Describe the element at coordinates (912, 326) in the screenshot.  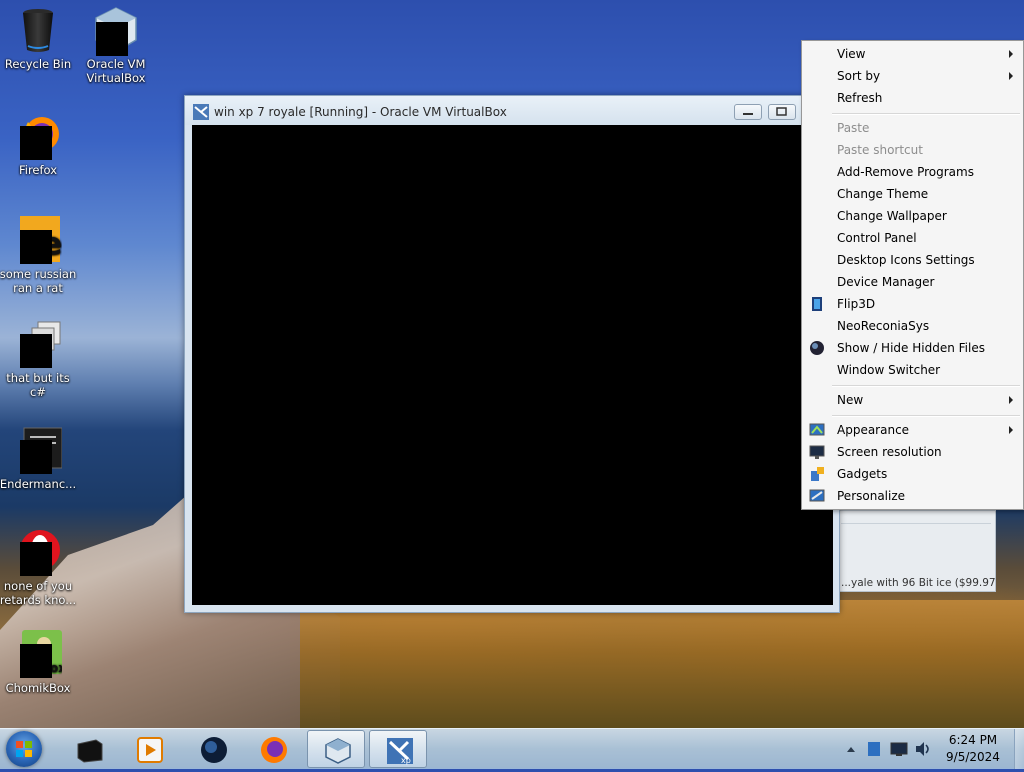
I see `menu-item-neoreconiasys: NeoReconiaSys` at that location.